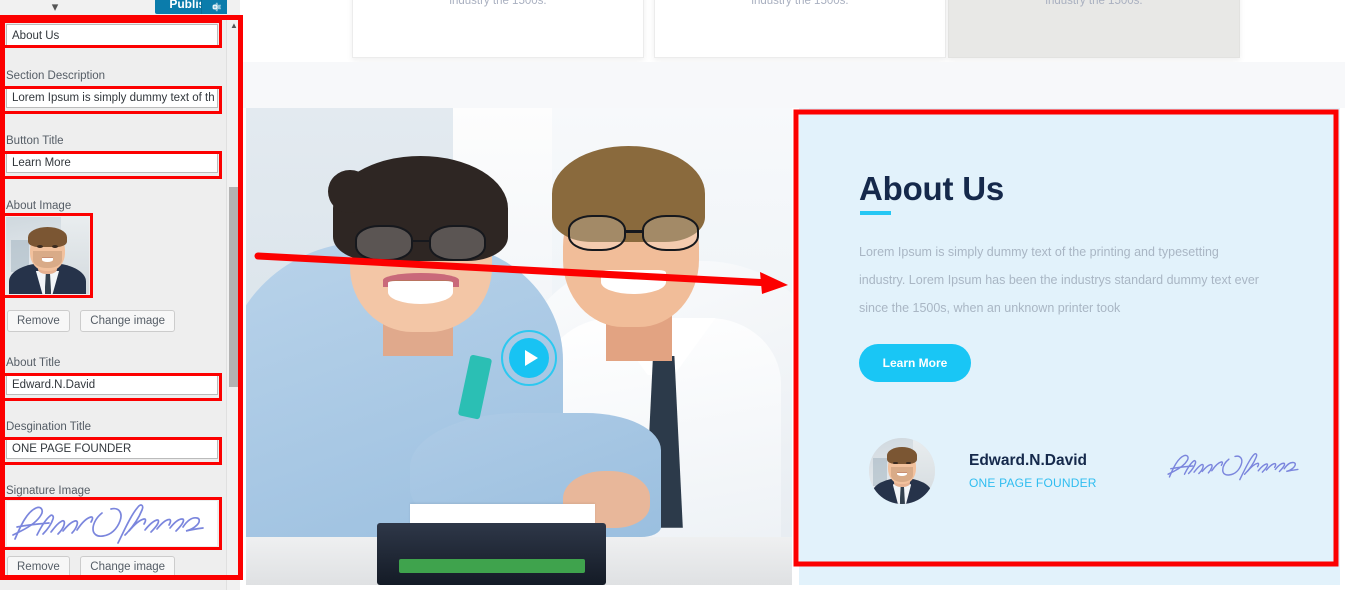 The image size is (1345, 590). What do you see at coordinates (49, 427) in the screenshot?
I see `designation-title-label: Desgination Title` at bounding box center [49, 427].